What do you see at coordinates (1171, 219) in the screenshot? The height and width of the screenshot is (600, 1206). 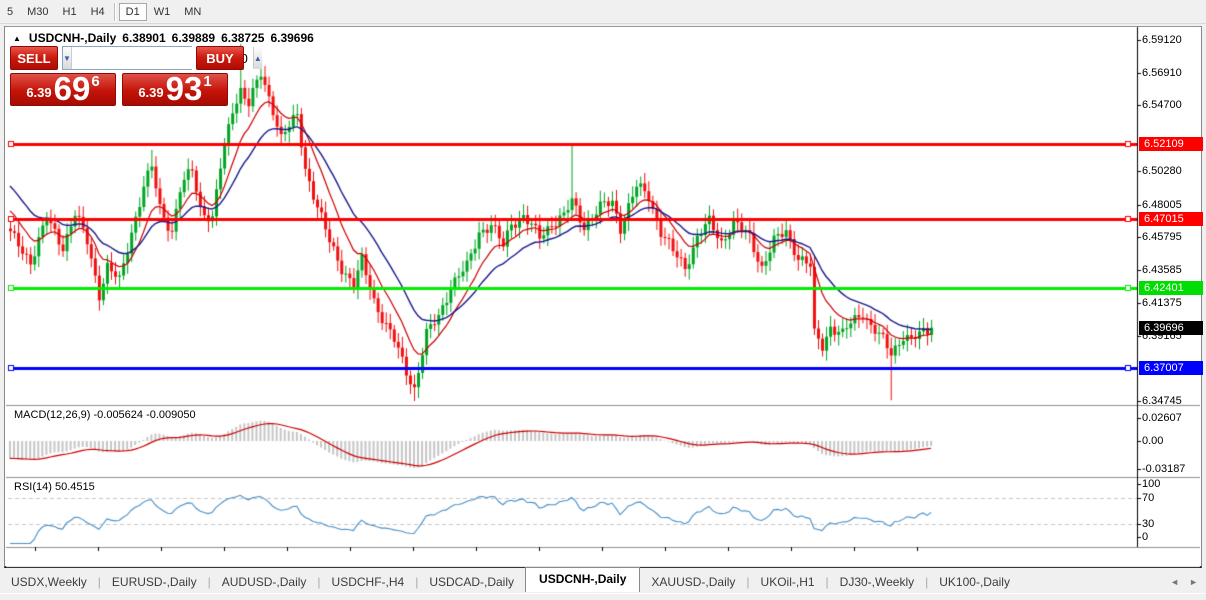 I see `price-line-label: 6.47015` at bounding box center [1171, 219].